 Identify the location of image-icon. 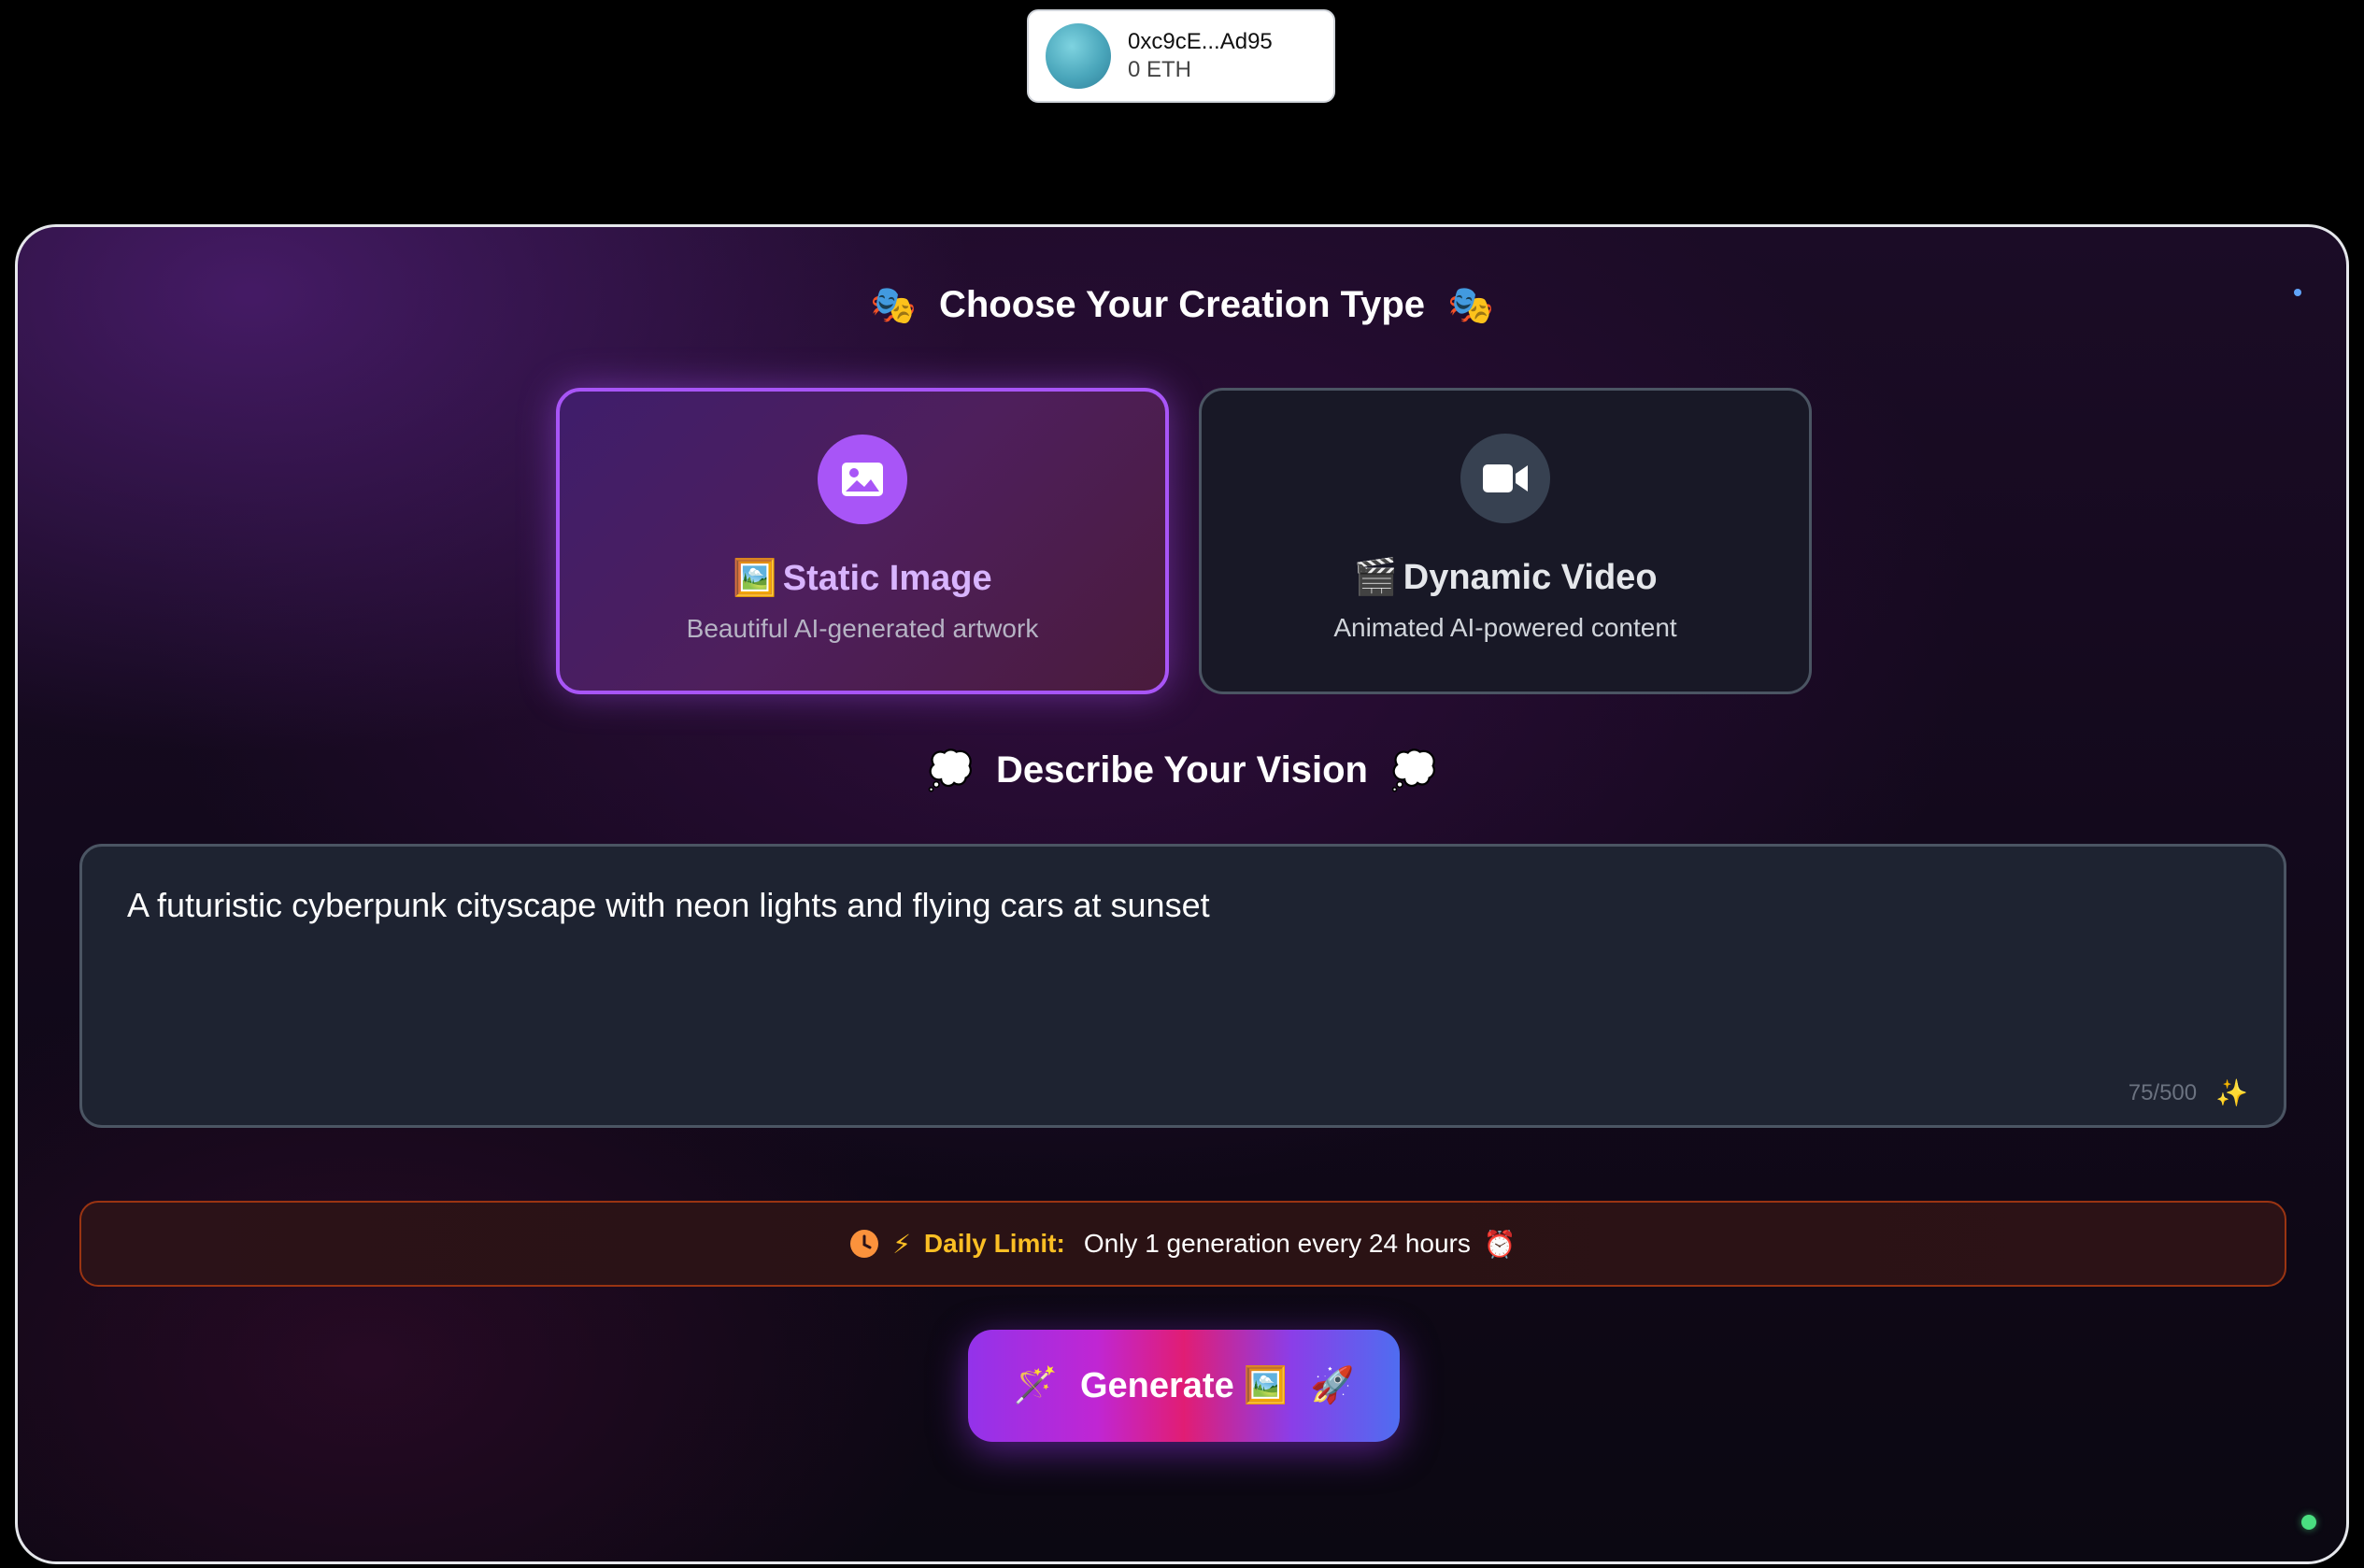
(862, 480).